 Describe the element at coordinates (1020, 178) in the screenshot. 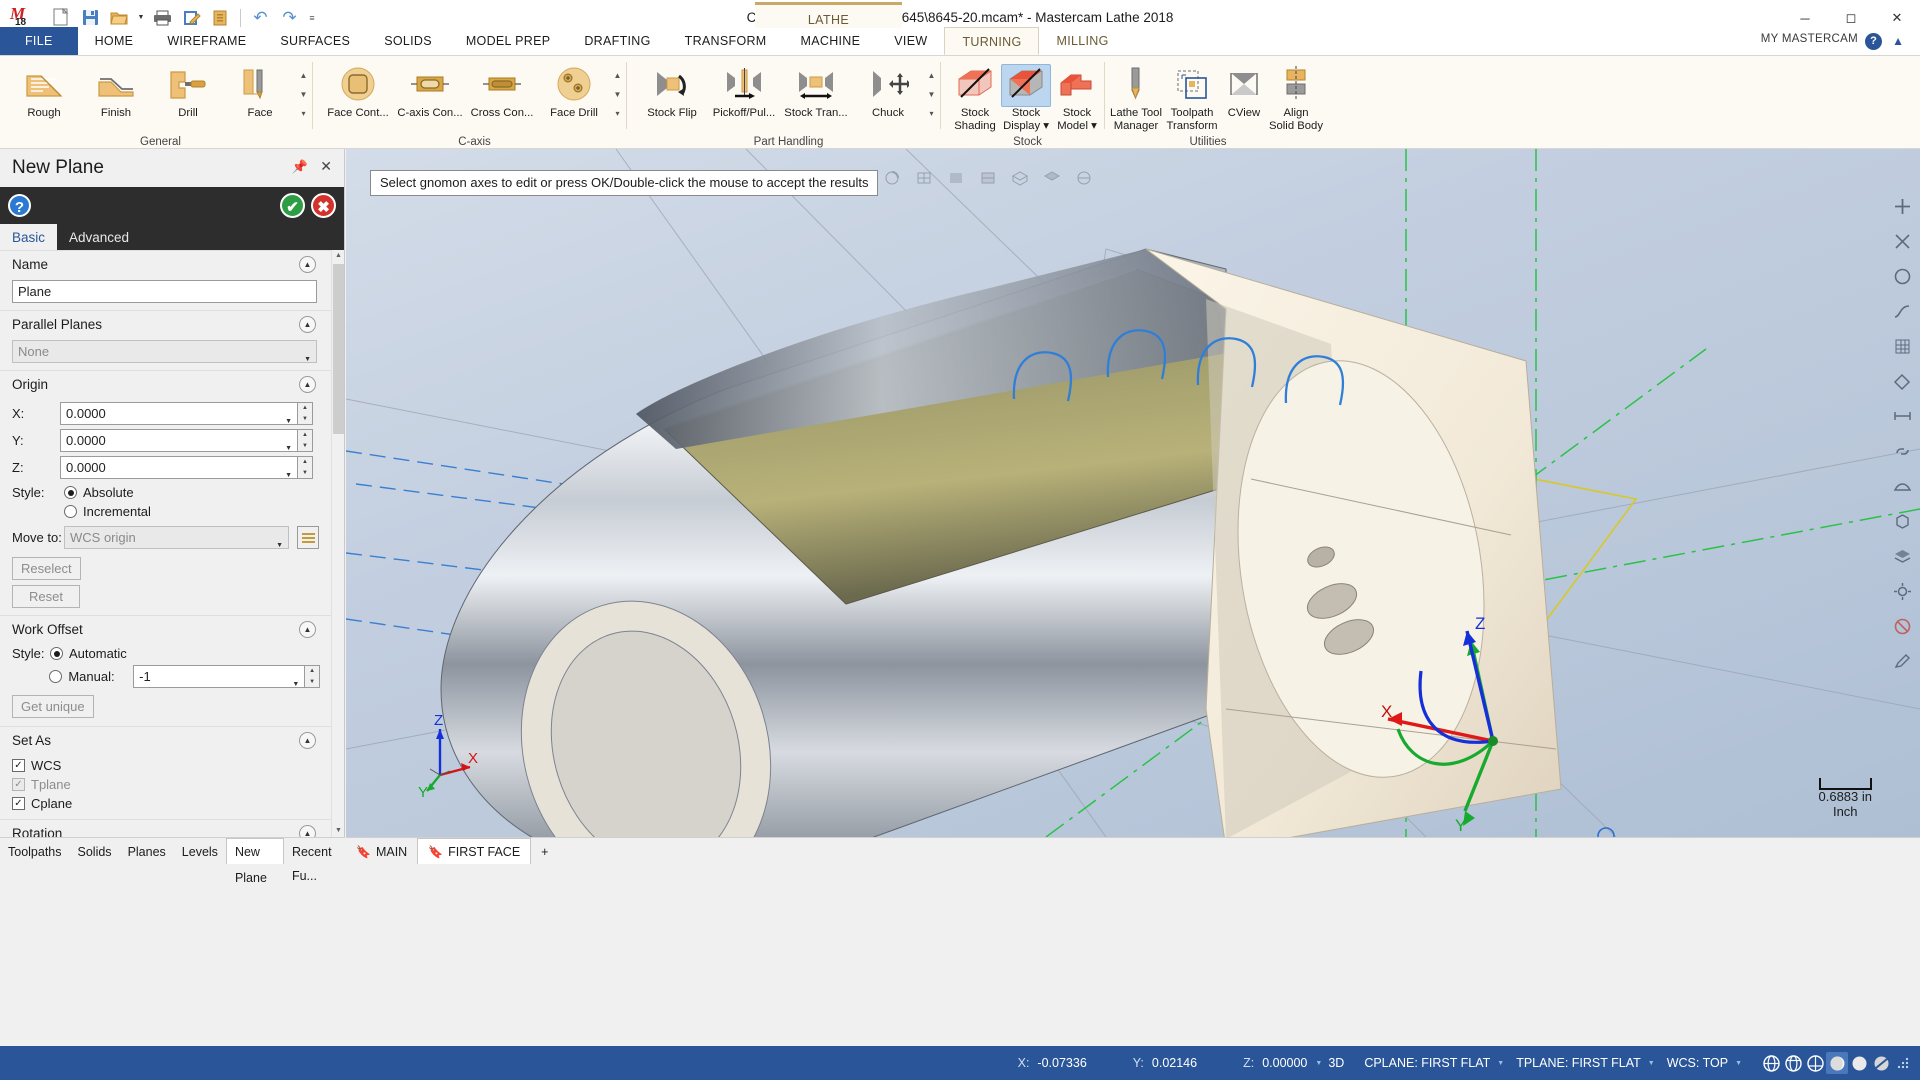

I see `isometric-icon` at that location.